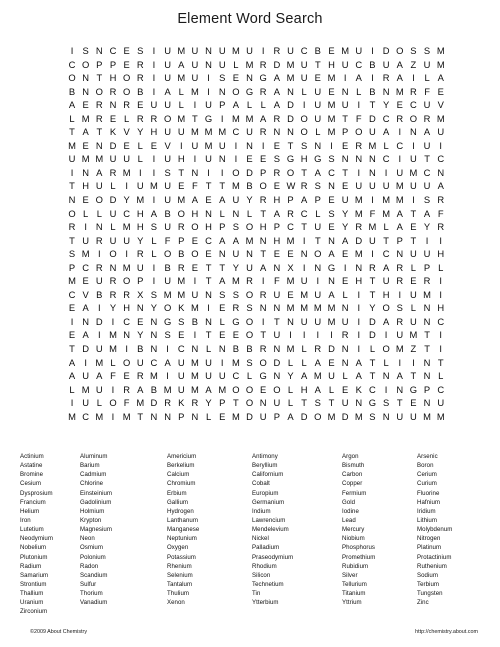 The image size is (500, 647). Describe the element at coordinates (182, 456) in the screenshot. I see `word-list-item: Americium` at that location.